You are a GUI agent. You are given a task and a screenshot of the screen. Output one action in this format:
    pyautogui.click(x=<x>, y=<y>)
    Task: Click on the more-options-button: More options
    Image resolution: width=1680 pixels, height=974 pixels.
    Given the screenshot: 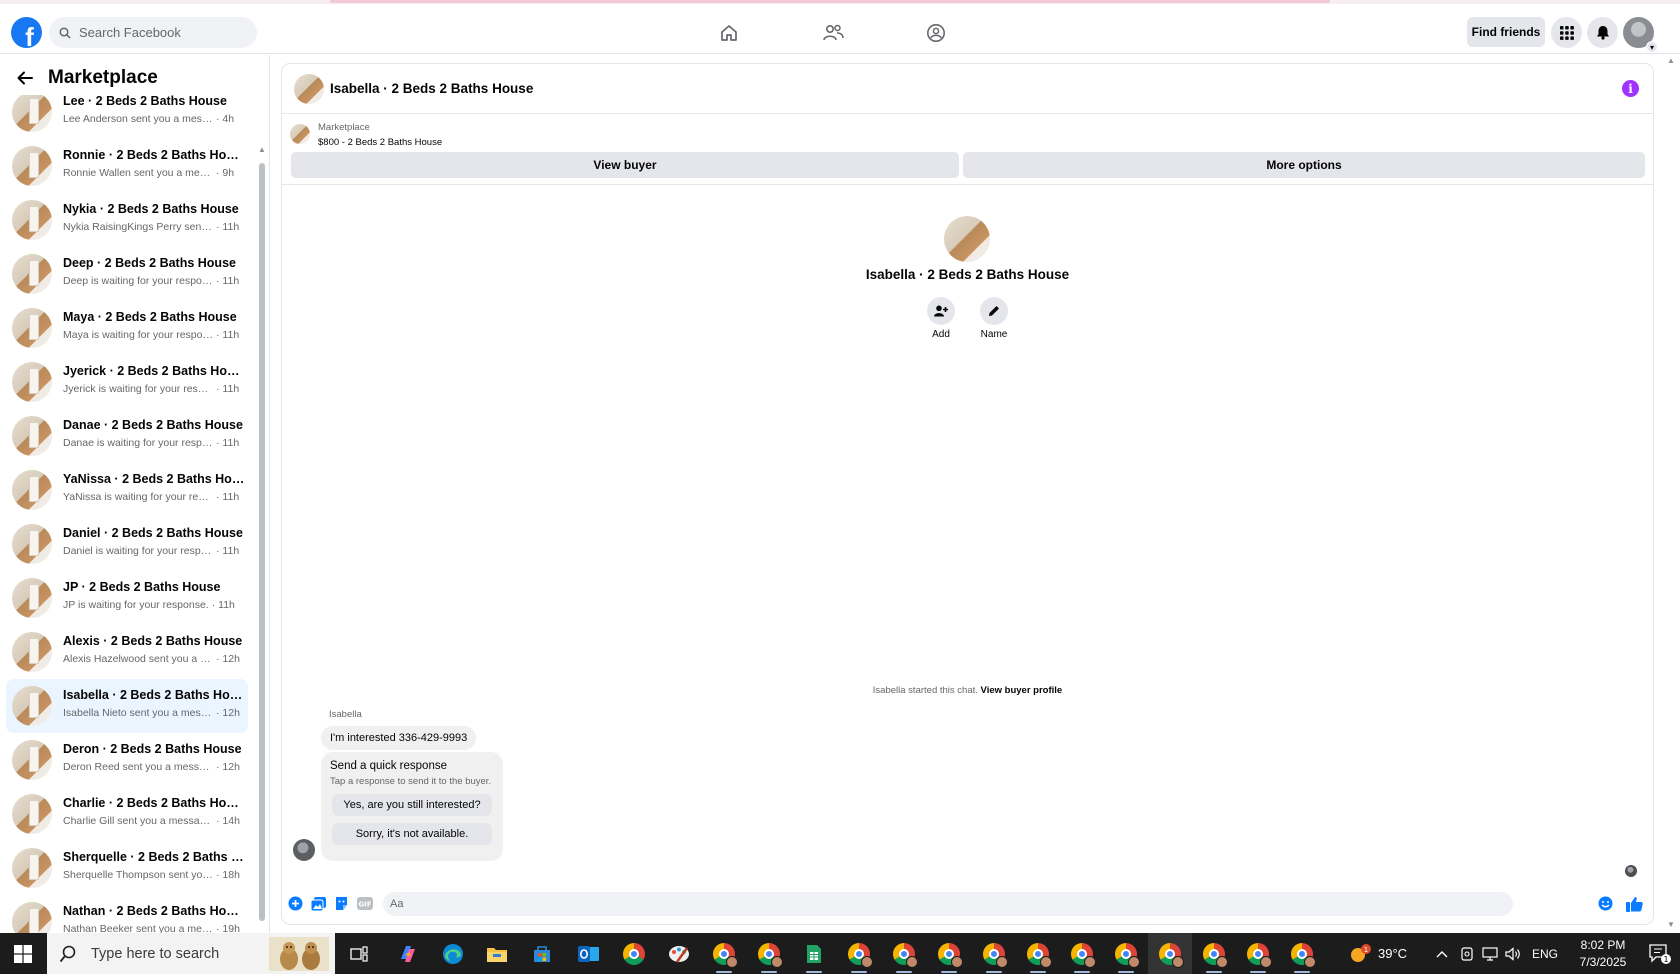 What is the action you would take?
    pyautogui.click(x=1304, y=165)
    